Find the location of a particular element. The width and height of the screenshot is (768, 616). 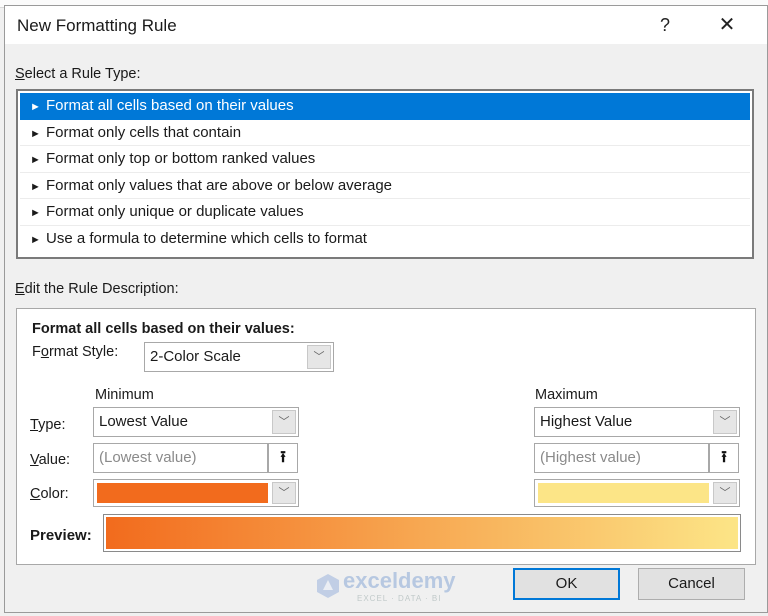

label-text: F is located at coordinates (36, 352).